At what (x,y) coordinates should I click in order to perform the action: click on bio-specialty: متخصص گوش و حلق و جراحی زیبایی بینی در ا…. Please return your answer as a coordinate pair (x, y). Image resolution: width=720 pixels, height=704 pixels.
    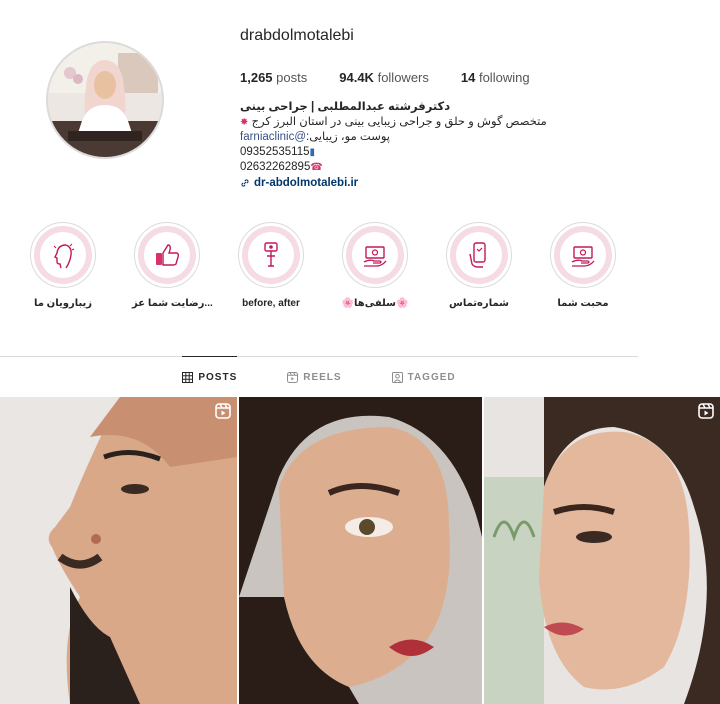
    Looking at the image, I should click on (399, 121).